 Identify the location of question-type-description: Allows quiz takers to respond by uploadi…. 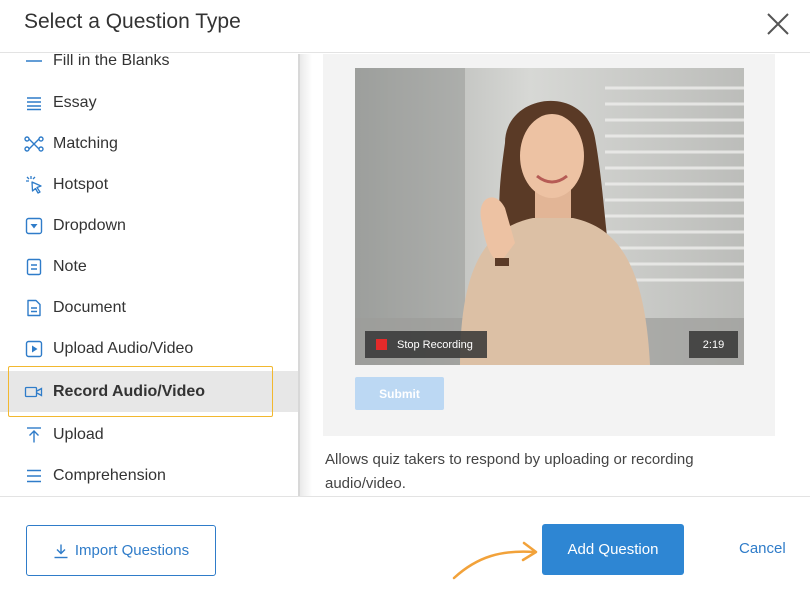
(509, 471).